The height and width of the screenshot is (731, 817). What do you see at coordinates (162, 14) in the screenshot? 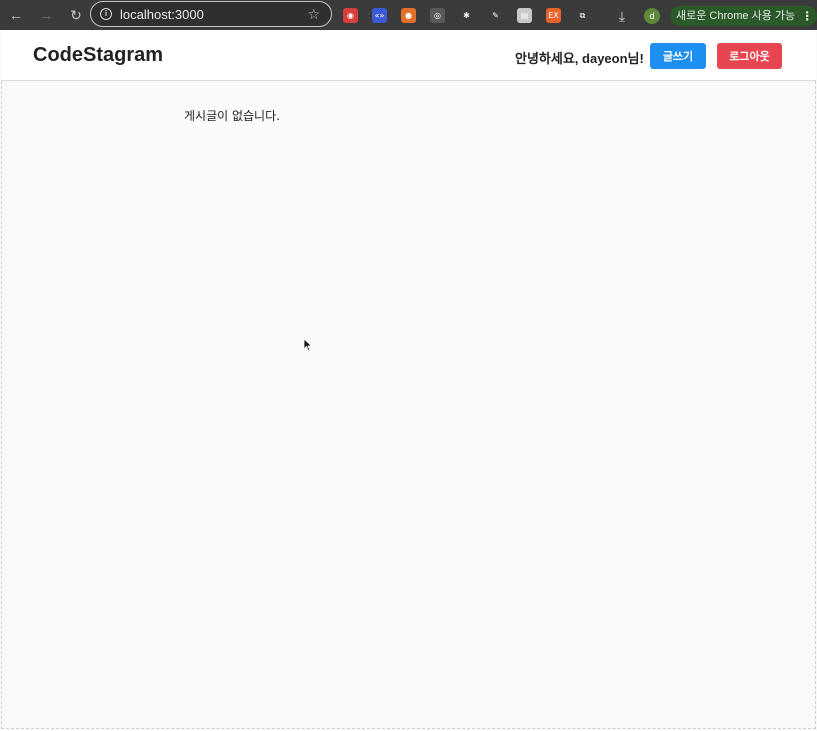
I see `url-text: localhost:3000` at bounding box center [162, 14].